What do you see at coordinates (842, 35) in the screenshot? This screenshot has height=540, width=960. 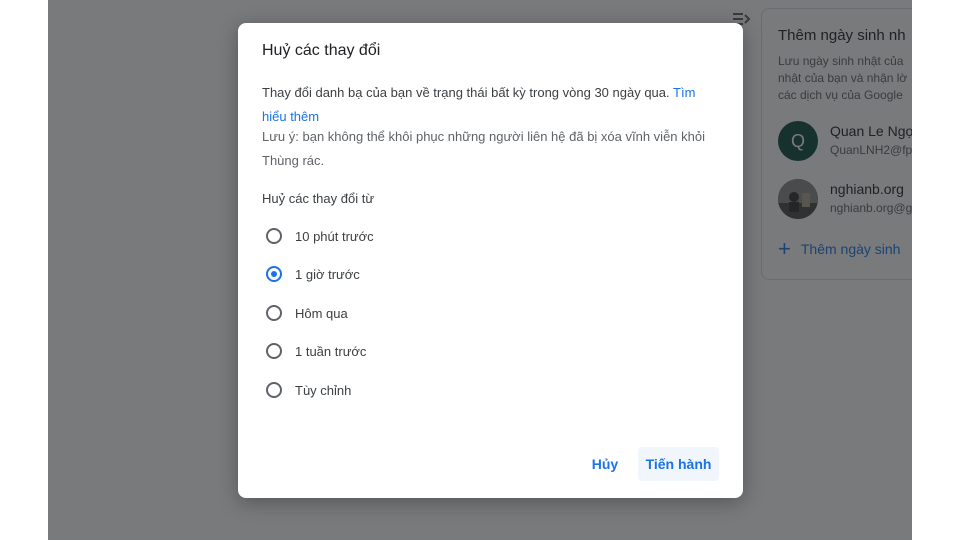 I see `birthday-card-title: Thêm ngày sinh nh` at bounding box center [842, 35].